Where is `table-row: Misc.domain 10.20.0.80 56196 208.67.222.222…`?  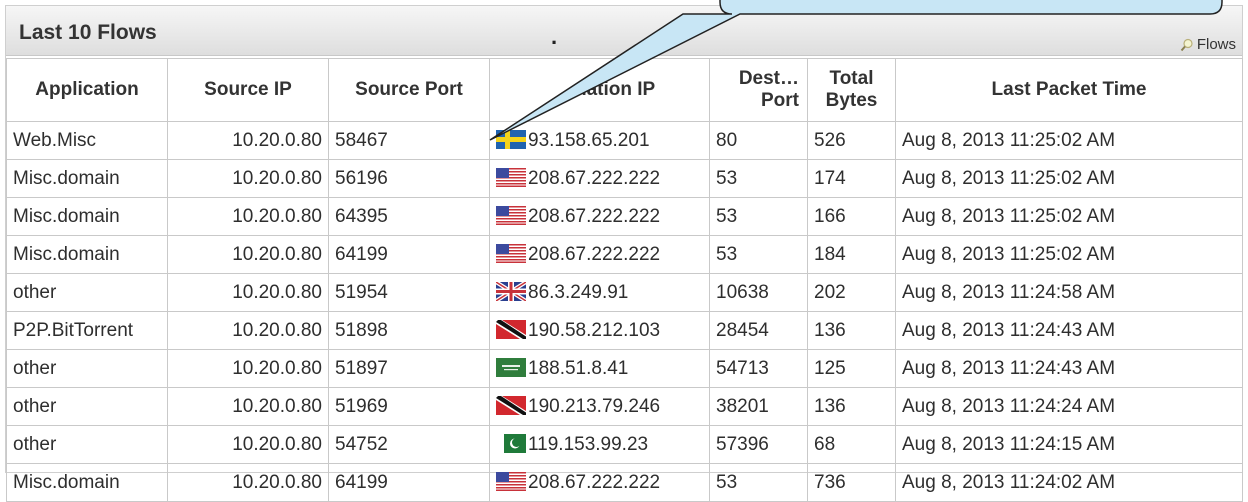 table-row: Misc.domain 10.20.0.80 56196 208.67.222.222… is located at coordinates (624, 178).